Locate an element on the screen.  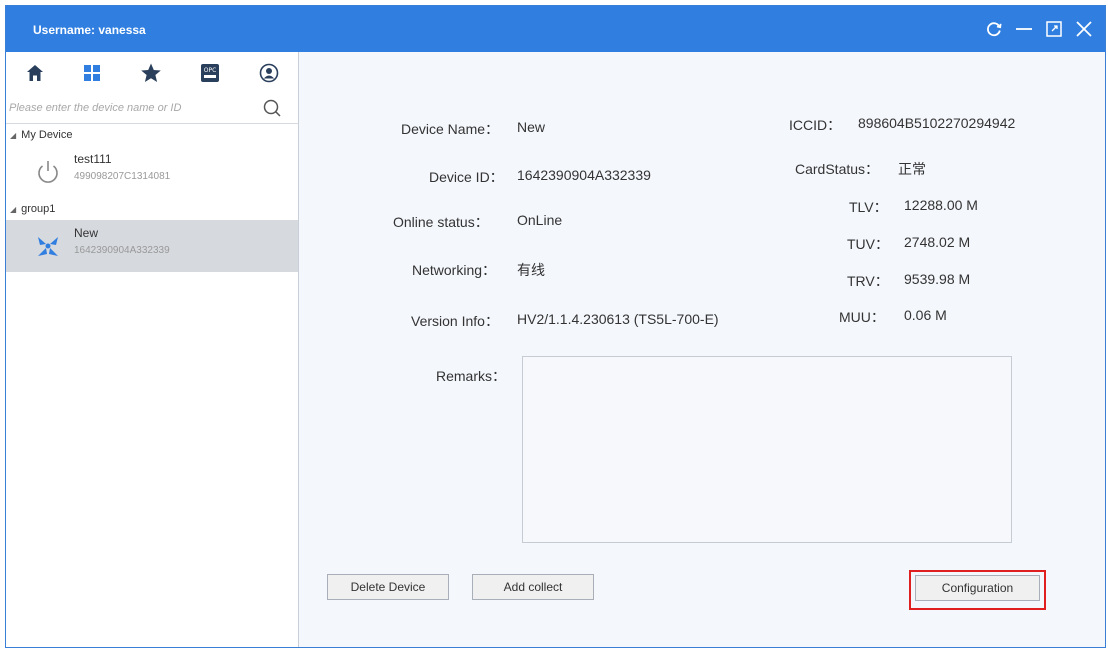
group-header: ◢ My Device is located at coordinates (152, 135).